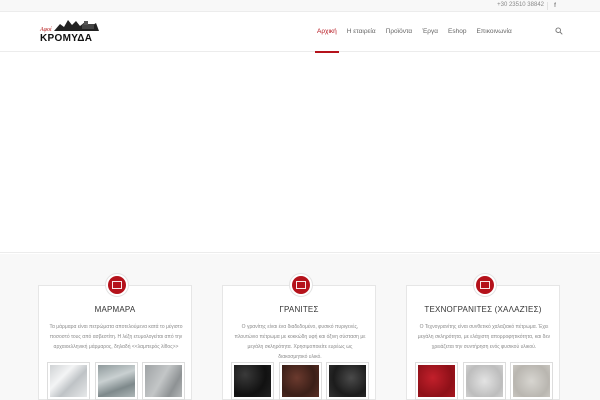  What do you see at coordinates (493, 32) in the screenshot?
I see `nav-item-contact: Επικοινωνία` at bounding box center [493, 32].